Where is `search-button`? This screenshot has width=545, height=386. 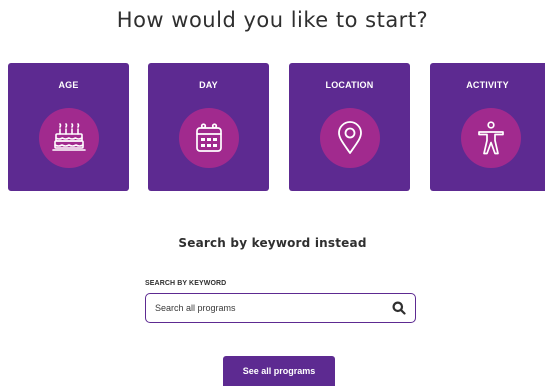 search-button is located at coordinates (399, 308).